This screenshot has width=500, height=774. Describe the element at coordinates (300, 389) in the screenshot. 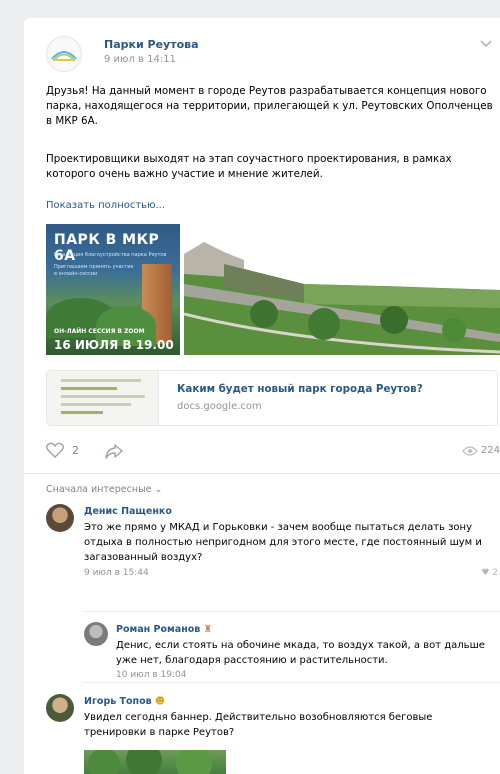

I see `link-title: Каким будет новый парк города Реутов?` at that location.